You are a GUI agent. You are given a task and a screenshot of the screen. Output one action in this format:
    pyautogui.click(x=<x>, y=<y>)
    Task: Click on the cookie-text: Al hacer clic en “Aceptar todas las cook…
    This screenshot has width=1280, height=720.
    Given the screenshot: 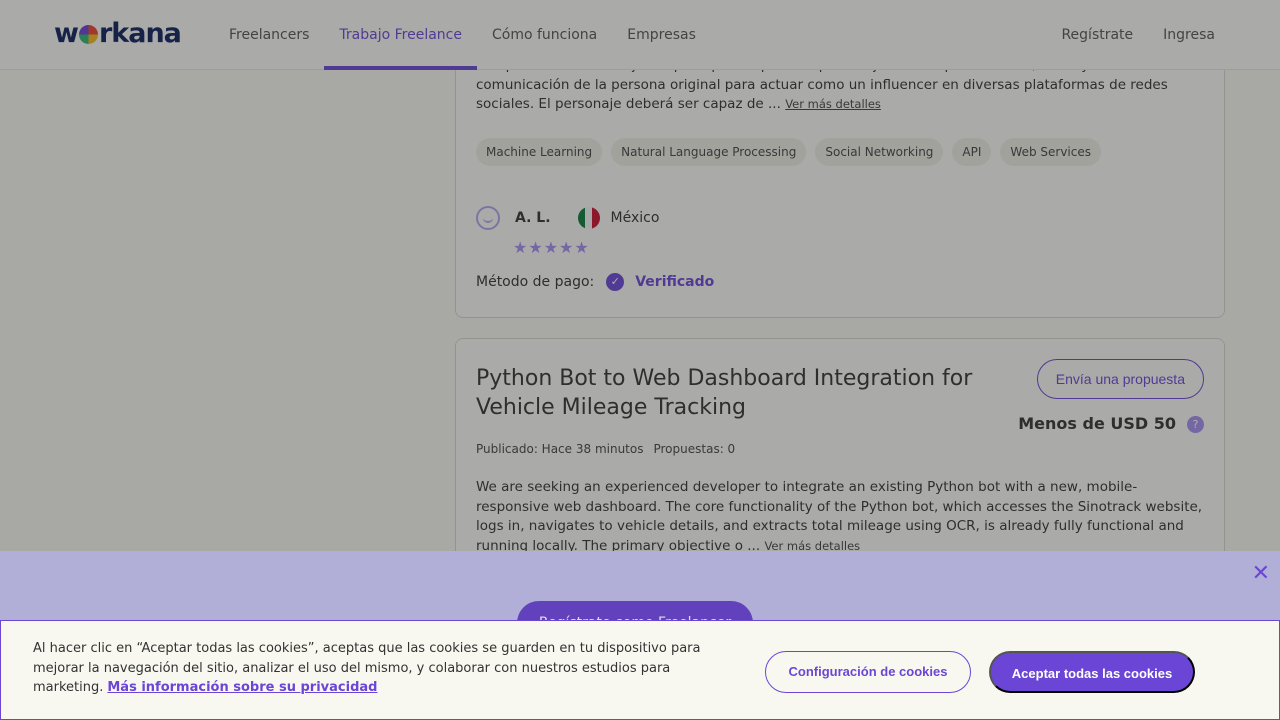 What is the action you would take?
    pyautogui.click(x=367, y=668)
    